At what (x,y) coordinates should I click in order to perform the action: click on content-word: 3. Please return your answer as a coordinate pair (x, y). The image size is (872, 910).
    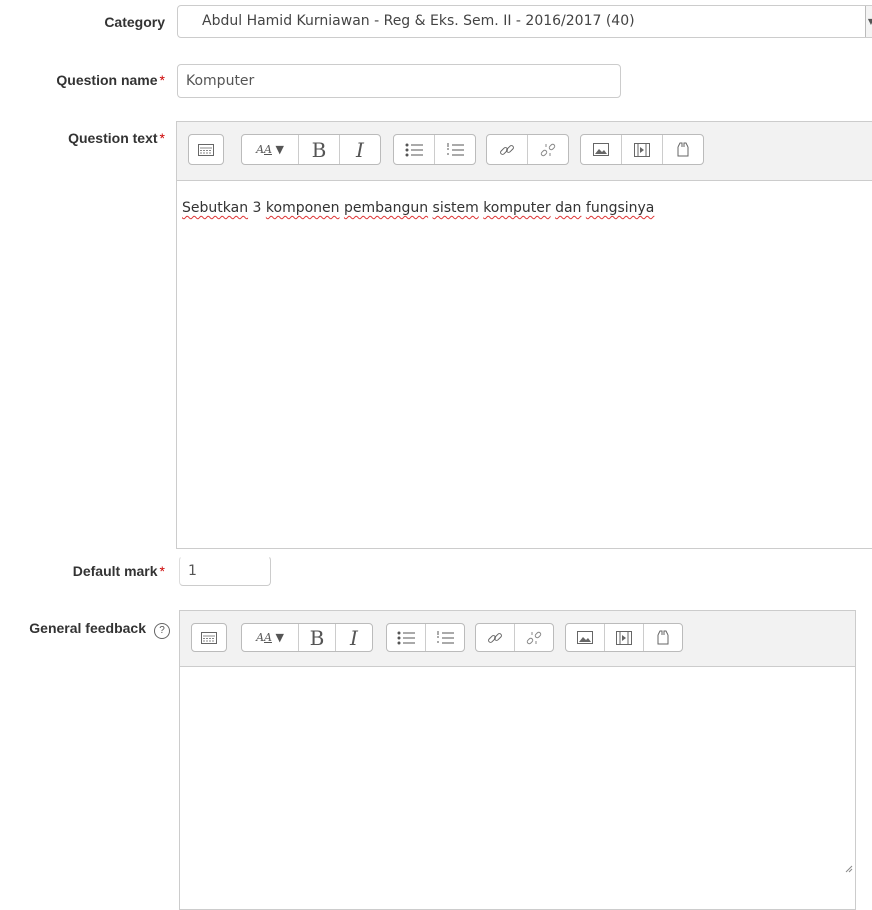
    Looking at the image, I should click on (257, 208).